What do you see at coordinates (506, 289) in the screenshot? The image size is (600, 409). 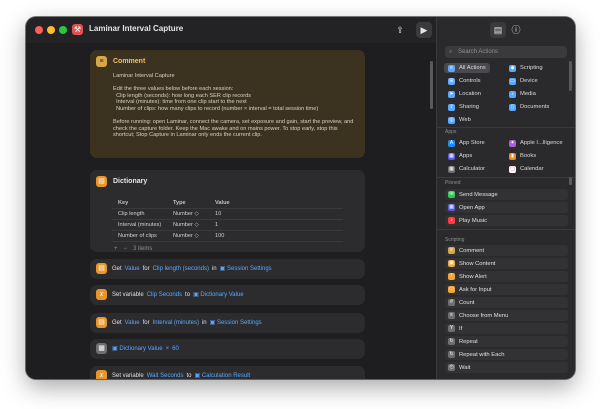 I see `script-ask-for-input: ▭ Ask for Input` at bounding box center [506, 289].